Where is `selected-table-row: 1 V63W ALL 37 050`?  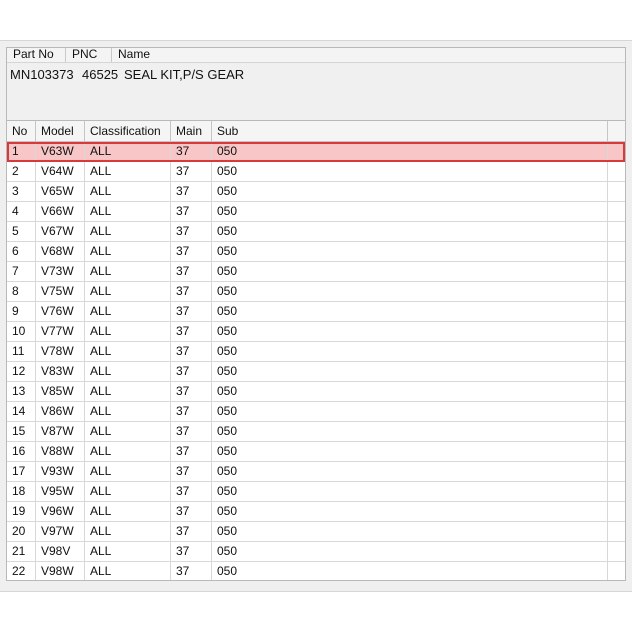
selected-table-row: 1 V63W ALL 37 050 is located at coordinates (316, 152).